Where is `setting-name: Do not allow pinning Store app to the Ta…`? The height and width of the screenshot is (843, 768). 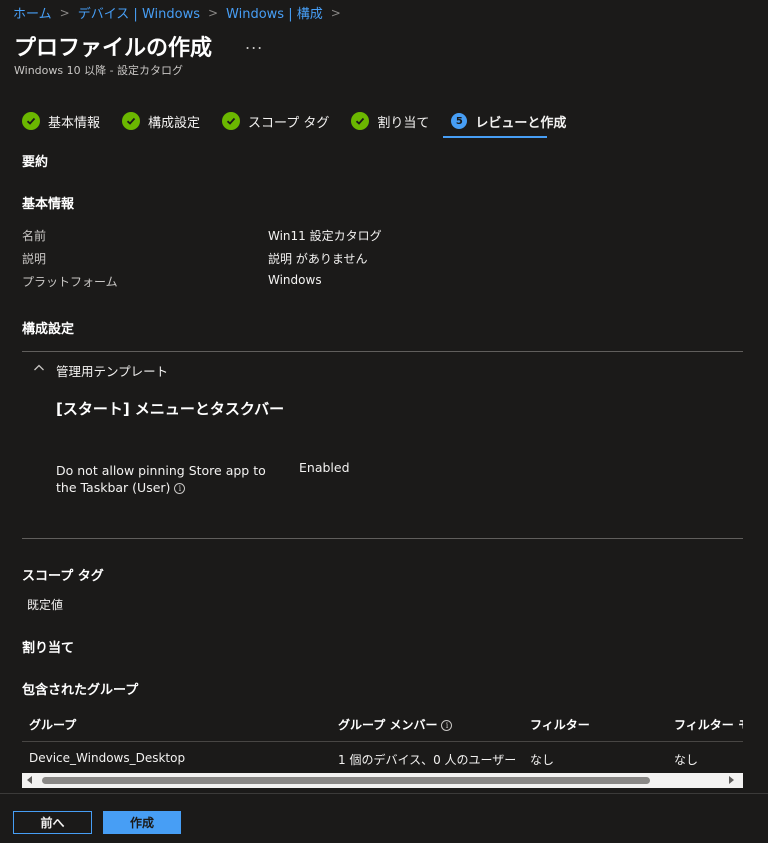
setting-name: Do not allow pinning Store app to the Ta… is located at coordinates (171, 479).